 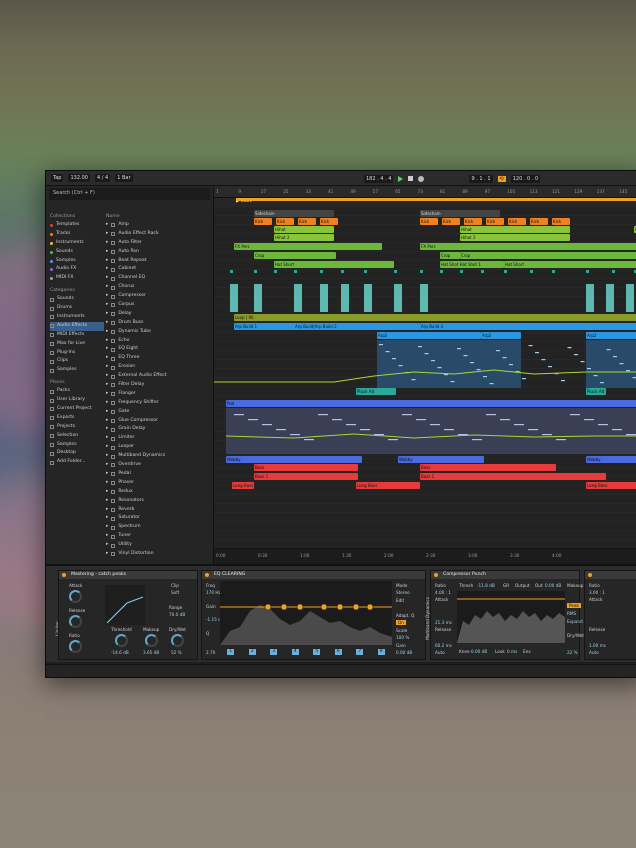 What do you see at coordinates (570, 264) in the screenshot?
I see `clip: Hat Short` at bounding box center [570, 264].